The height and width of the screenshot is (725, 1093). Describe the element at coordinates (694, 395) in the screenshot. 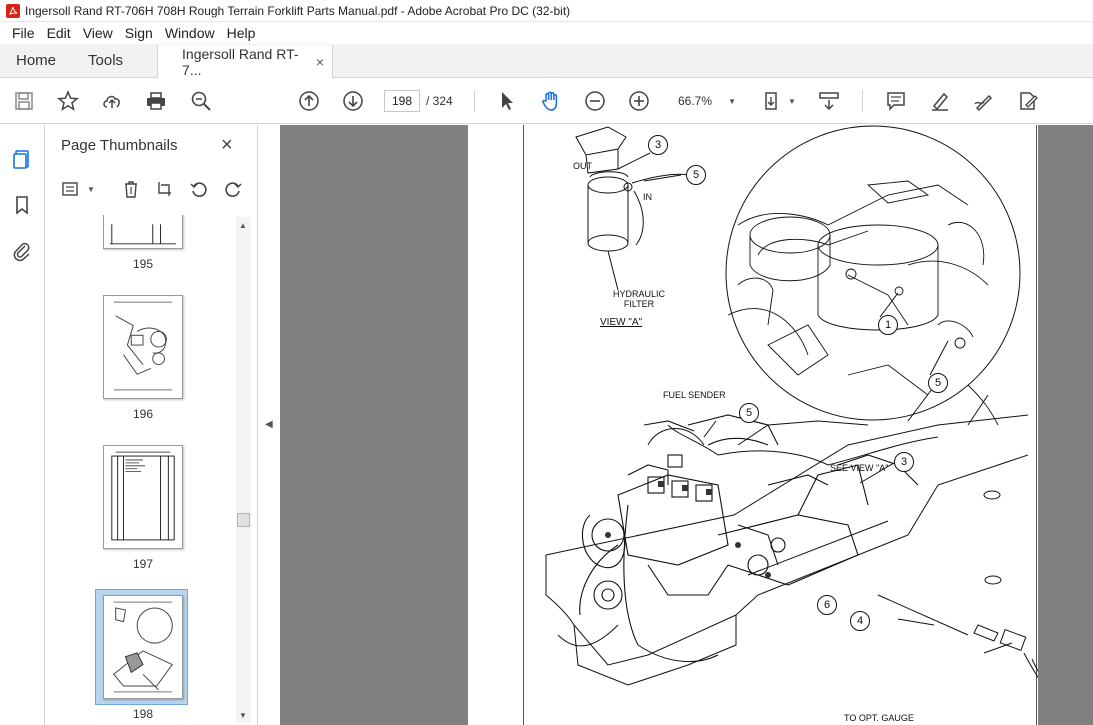

I see `label-fuel-sender: FUEL SENDER` at that location.